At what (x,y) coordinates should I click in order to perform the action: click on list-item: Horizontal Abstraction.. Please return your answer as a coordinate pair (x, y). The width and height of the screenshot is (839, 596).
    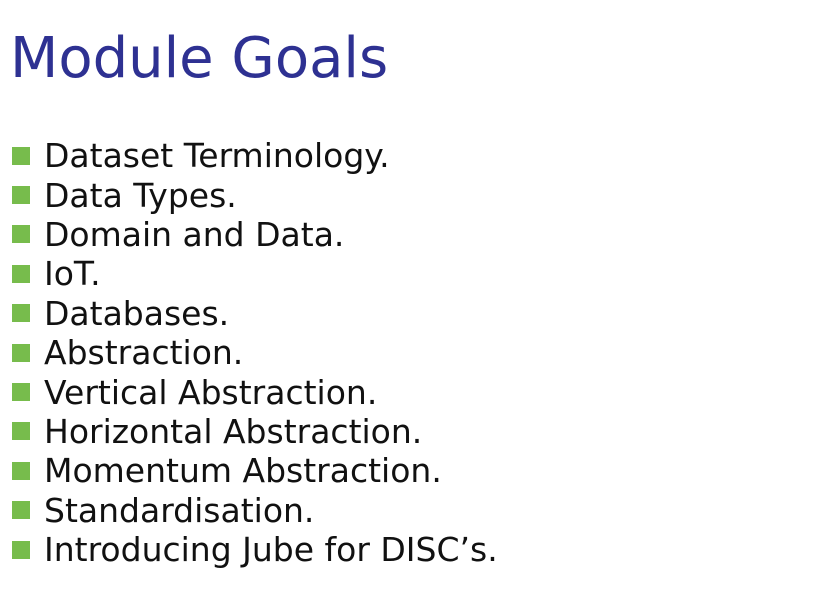
    Looking at the image, I should click on (255, 431).